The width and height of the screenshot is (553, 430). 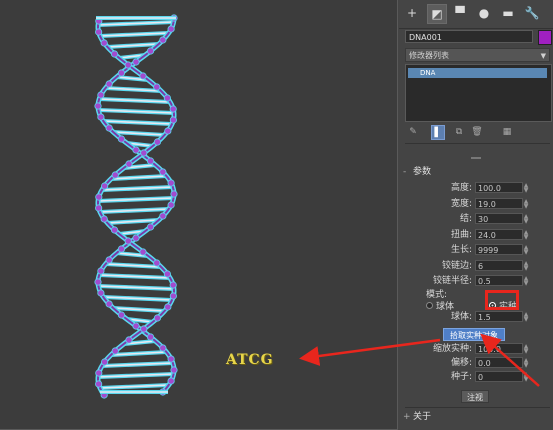 I want to click on param-row-sphere: 球体: 1.5 ▲ ▼, so click(x=489, y=317).